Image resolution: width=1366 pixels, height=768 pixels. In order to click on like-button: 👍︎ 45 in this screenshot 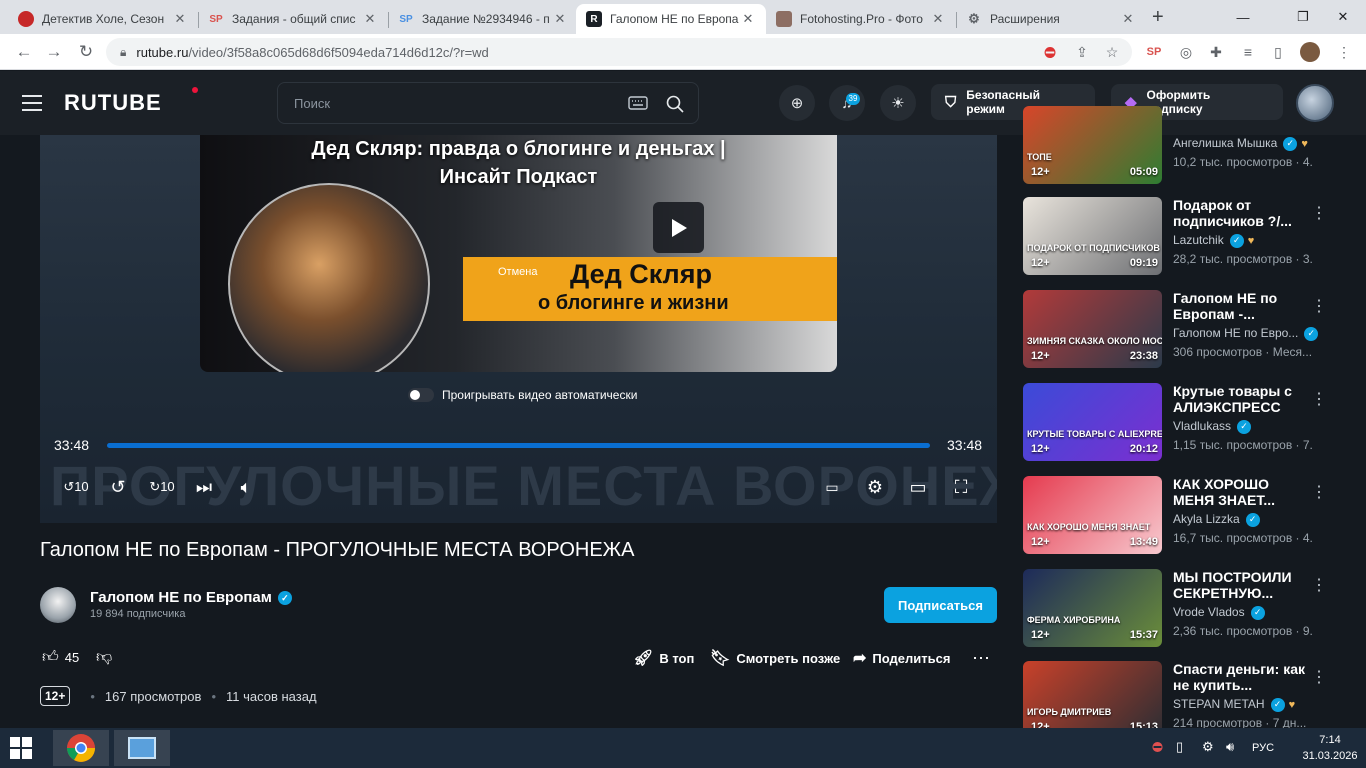, I will do `click(60, 657)`.